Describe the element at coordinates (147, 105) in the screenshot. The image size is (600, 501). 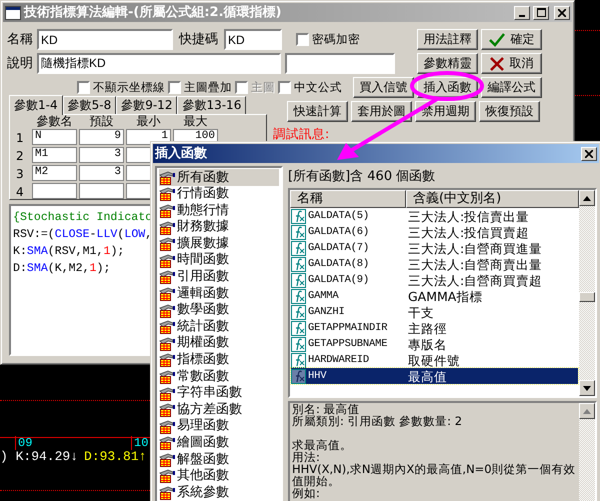
I see `tab: 參數9-12` at that location.